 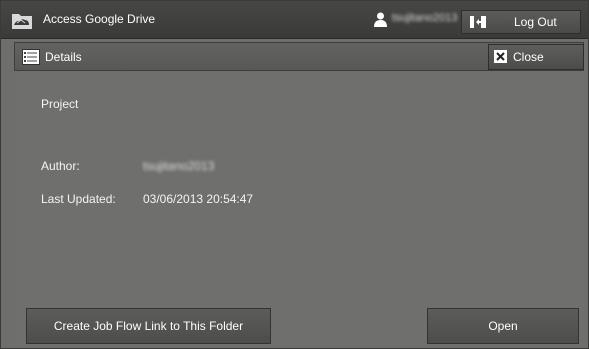 I want to click on app-title: Access Google Drive, so click(x=99, y=19).